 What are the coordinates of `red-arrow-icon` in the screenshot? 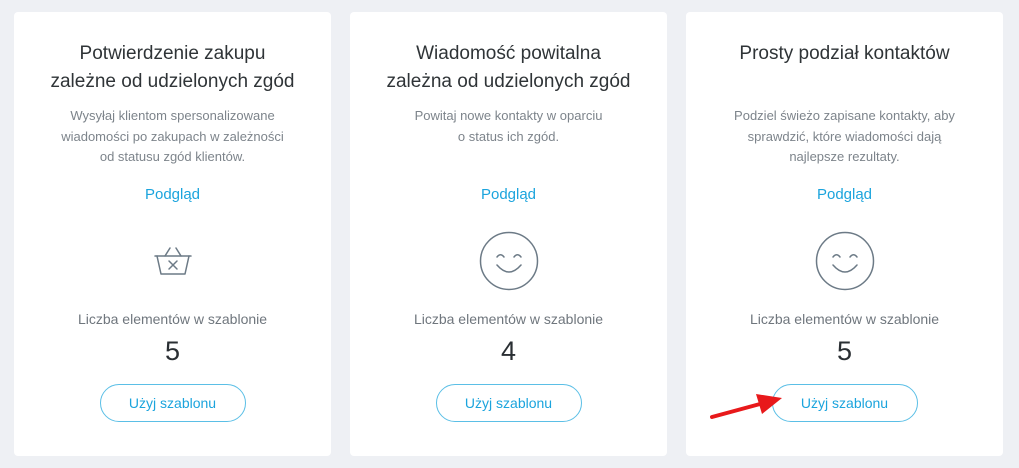 It's located at (746, 407).